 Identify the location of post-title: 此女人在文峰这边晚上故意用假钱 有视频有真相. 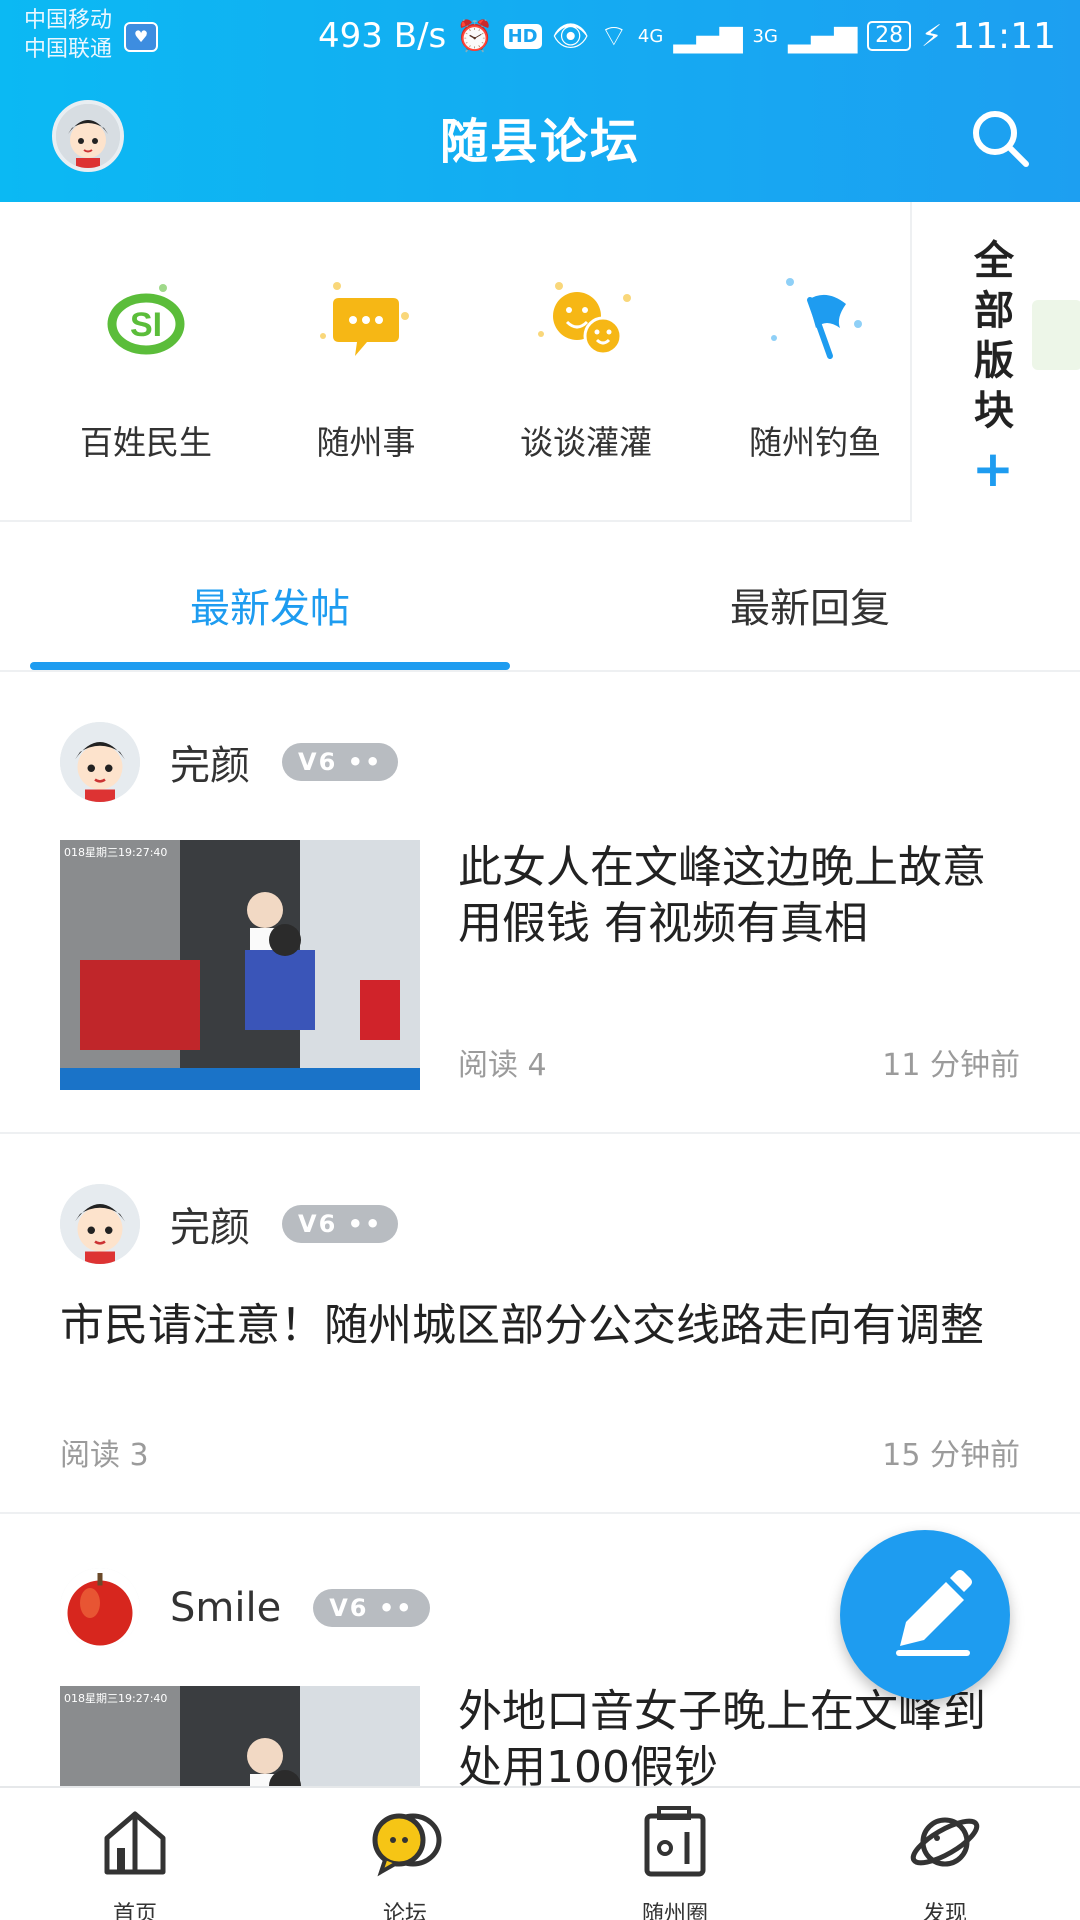
(738, 896).